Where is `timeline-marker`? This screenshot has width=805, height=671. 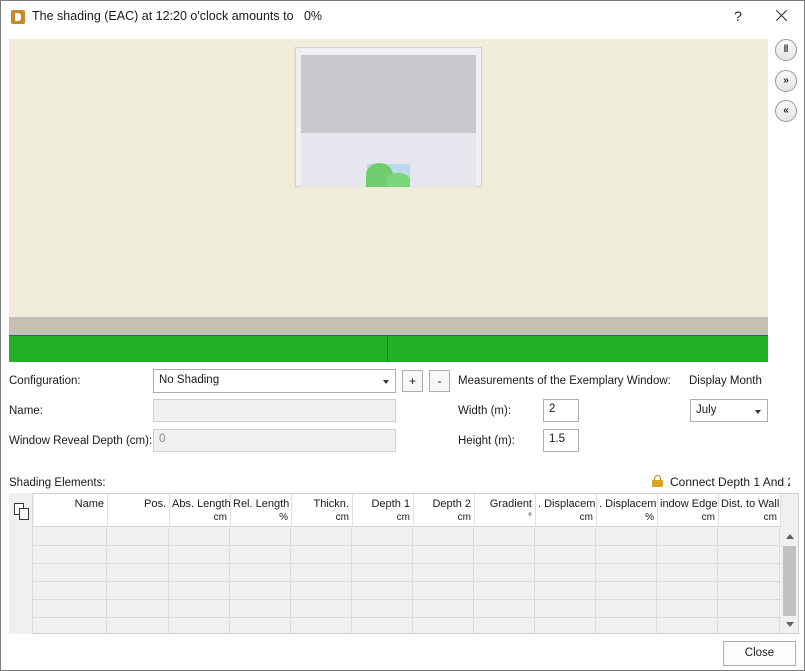
timeline-marker is located at coordinates (387, 348).